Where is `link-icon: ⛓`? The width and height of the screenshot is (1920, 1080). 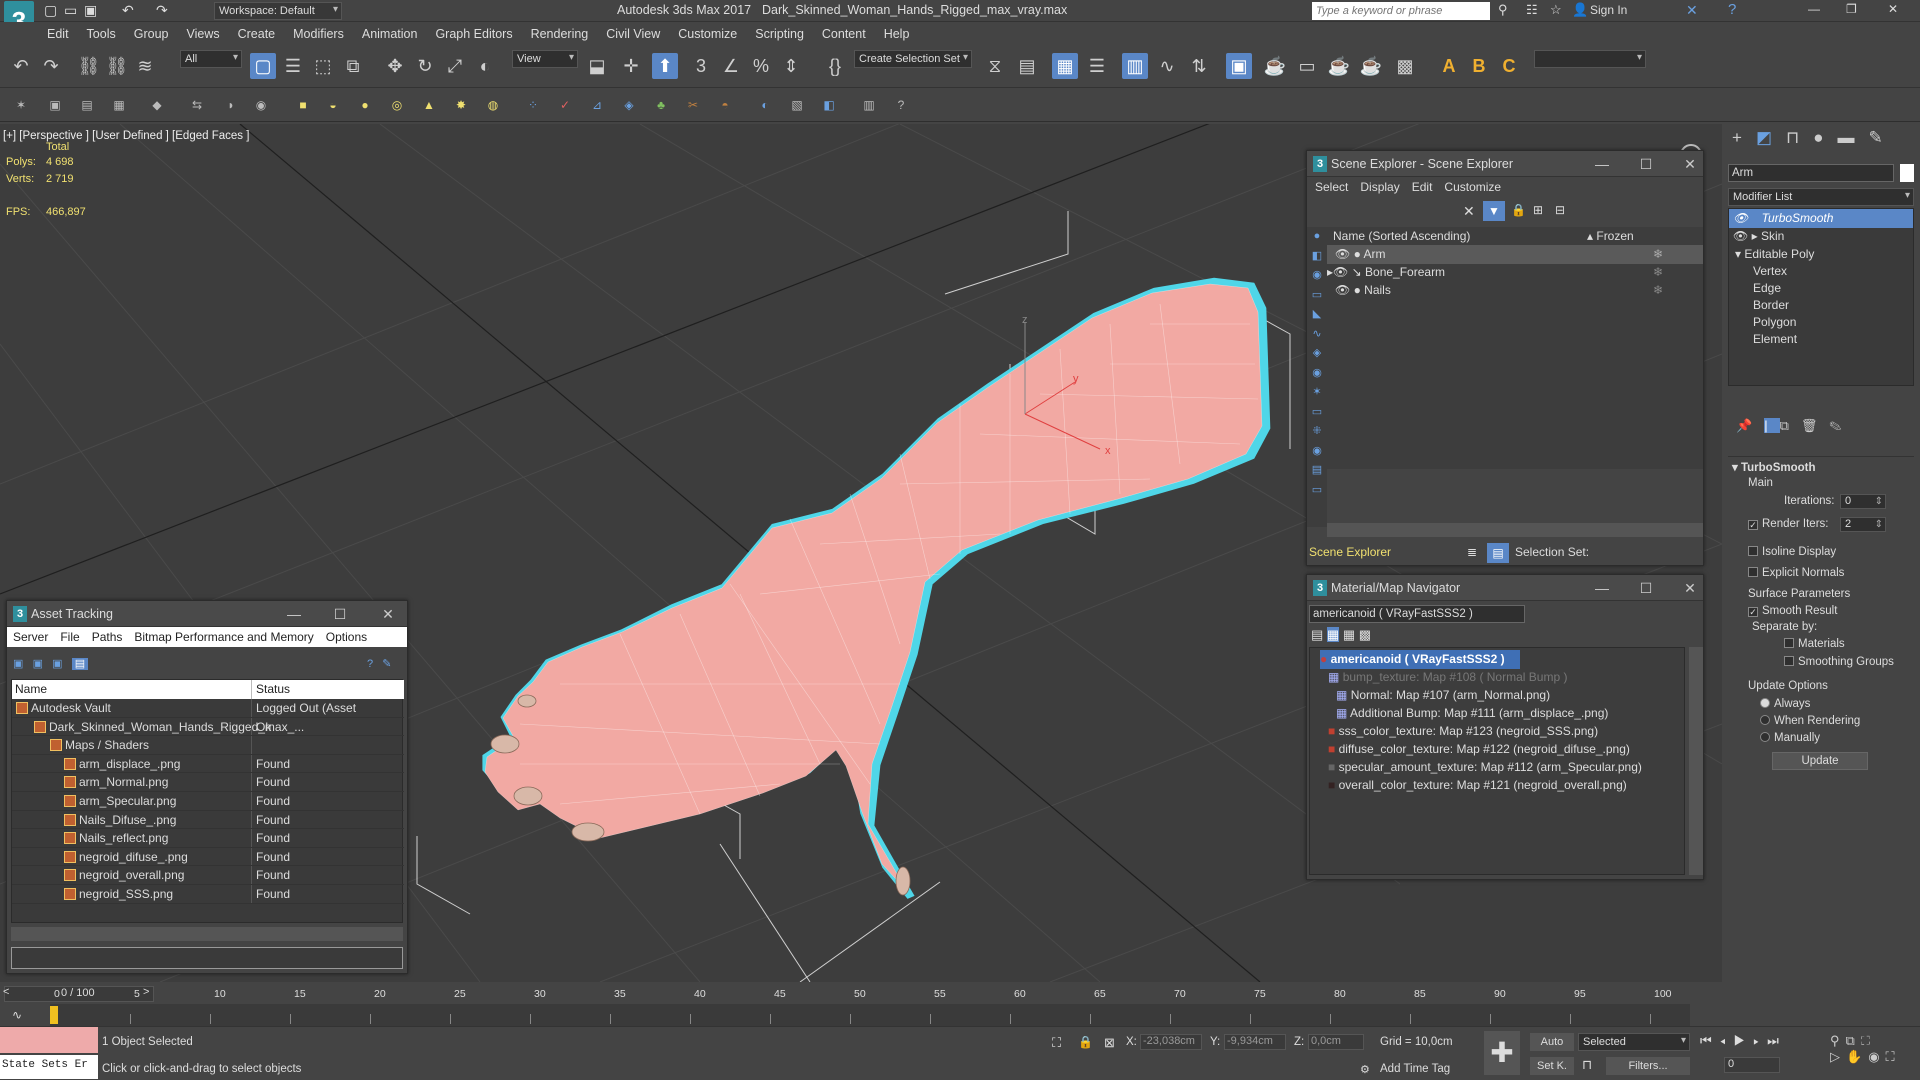 link-icon: ⛓ is located at coordinates (89, 66).